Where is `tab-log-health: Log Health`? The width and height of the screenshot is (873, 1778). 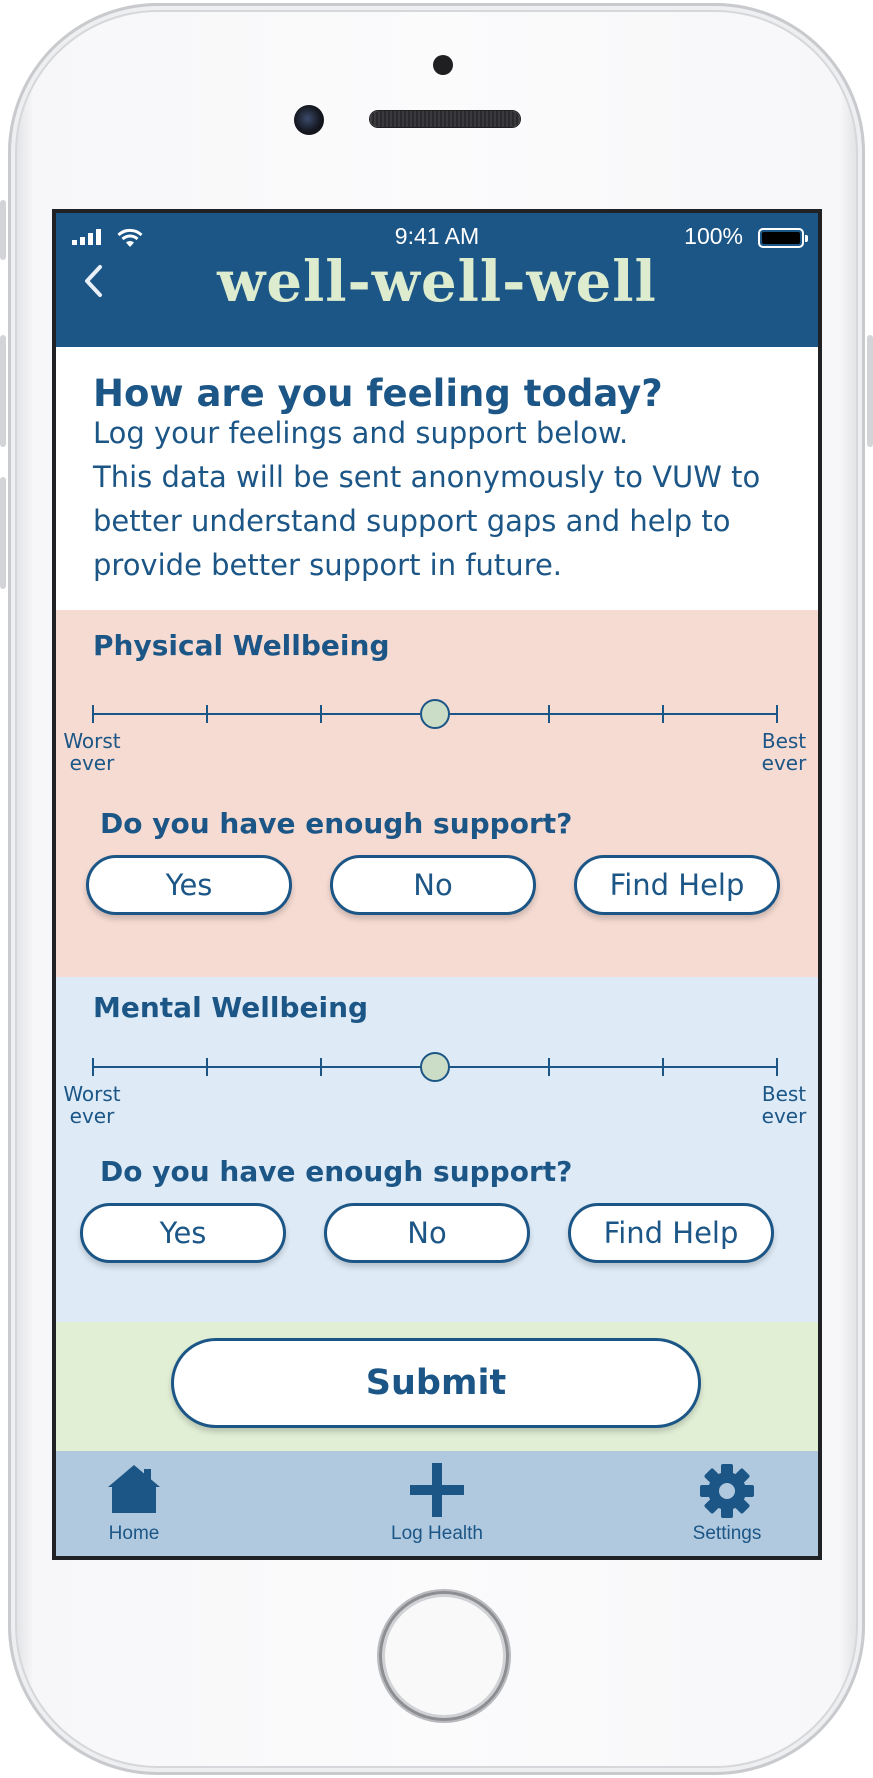 tab-log-health: Log Health is located at coordinates (437, 1503).